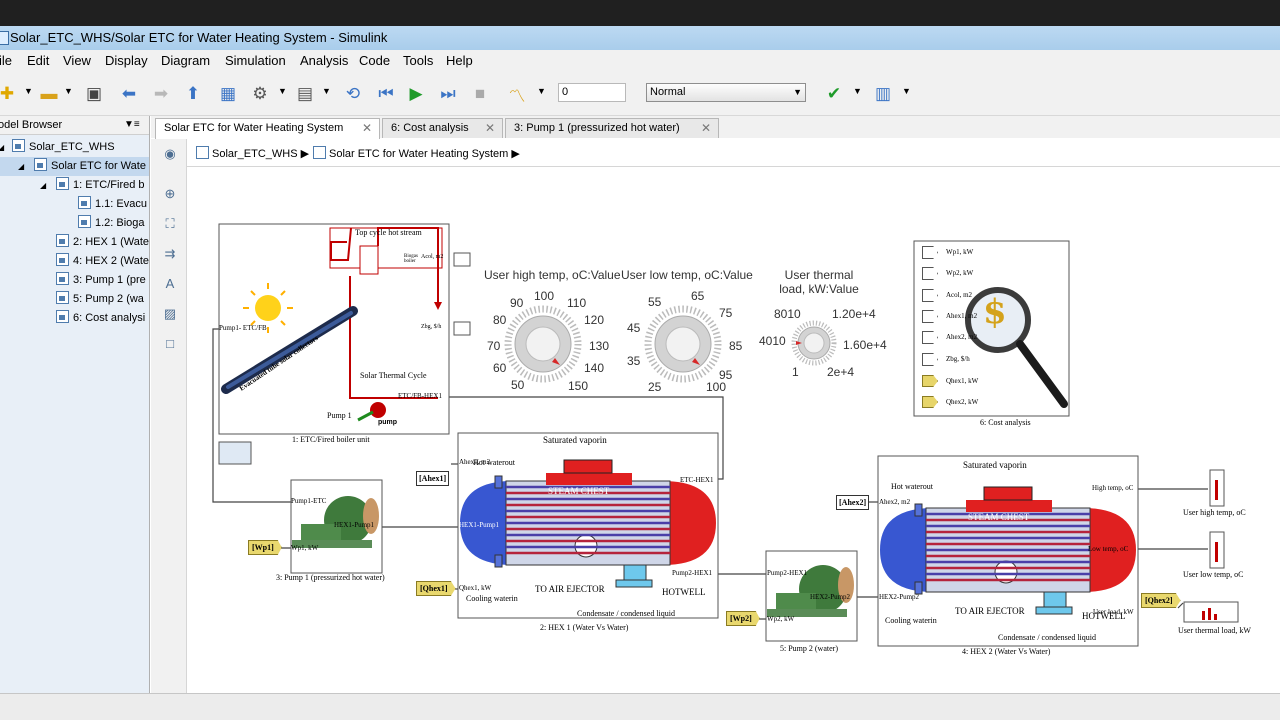 The image size is (1280, 720). What do you see at coordinates (6, 60) in the screenshot?
I see `menu-file: ile` at bounding box center [6, 60].